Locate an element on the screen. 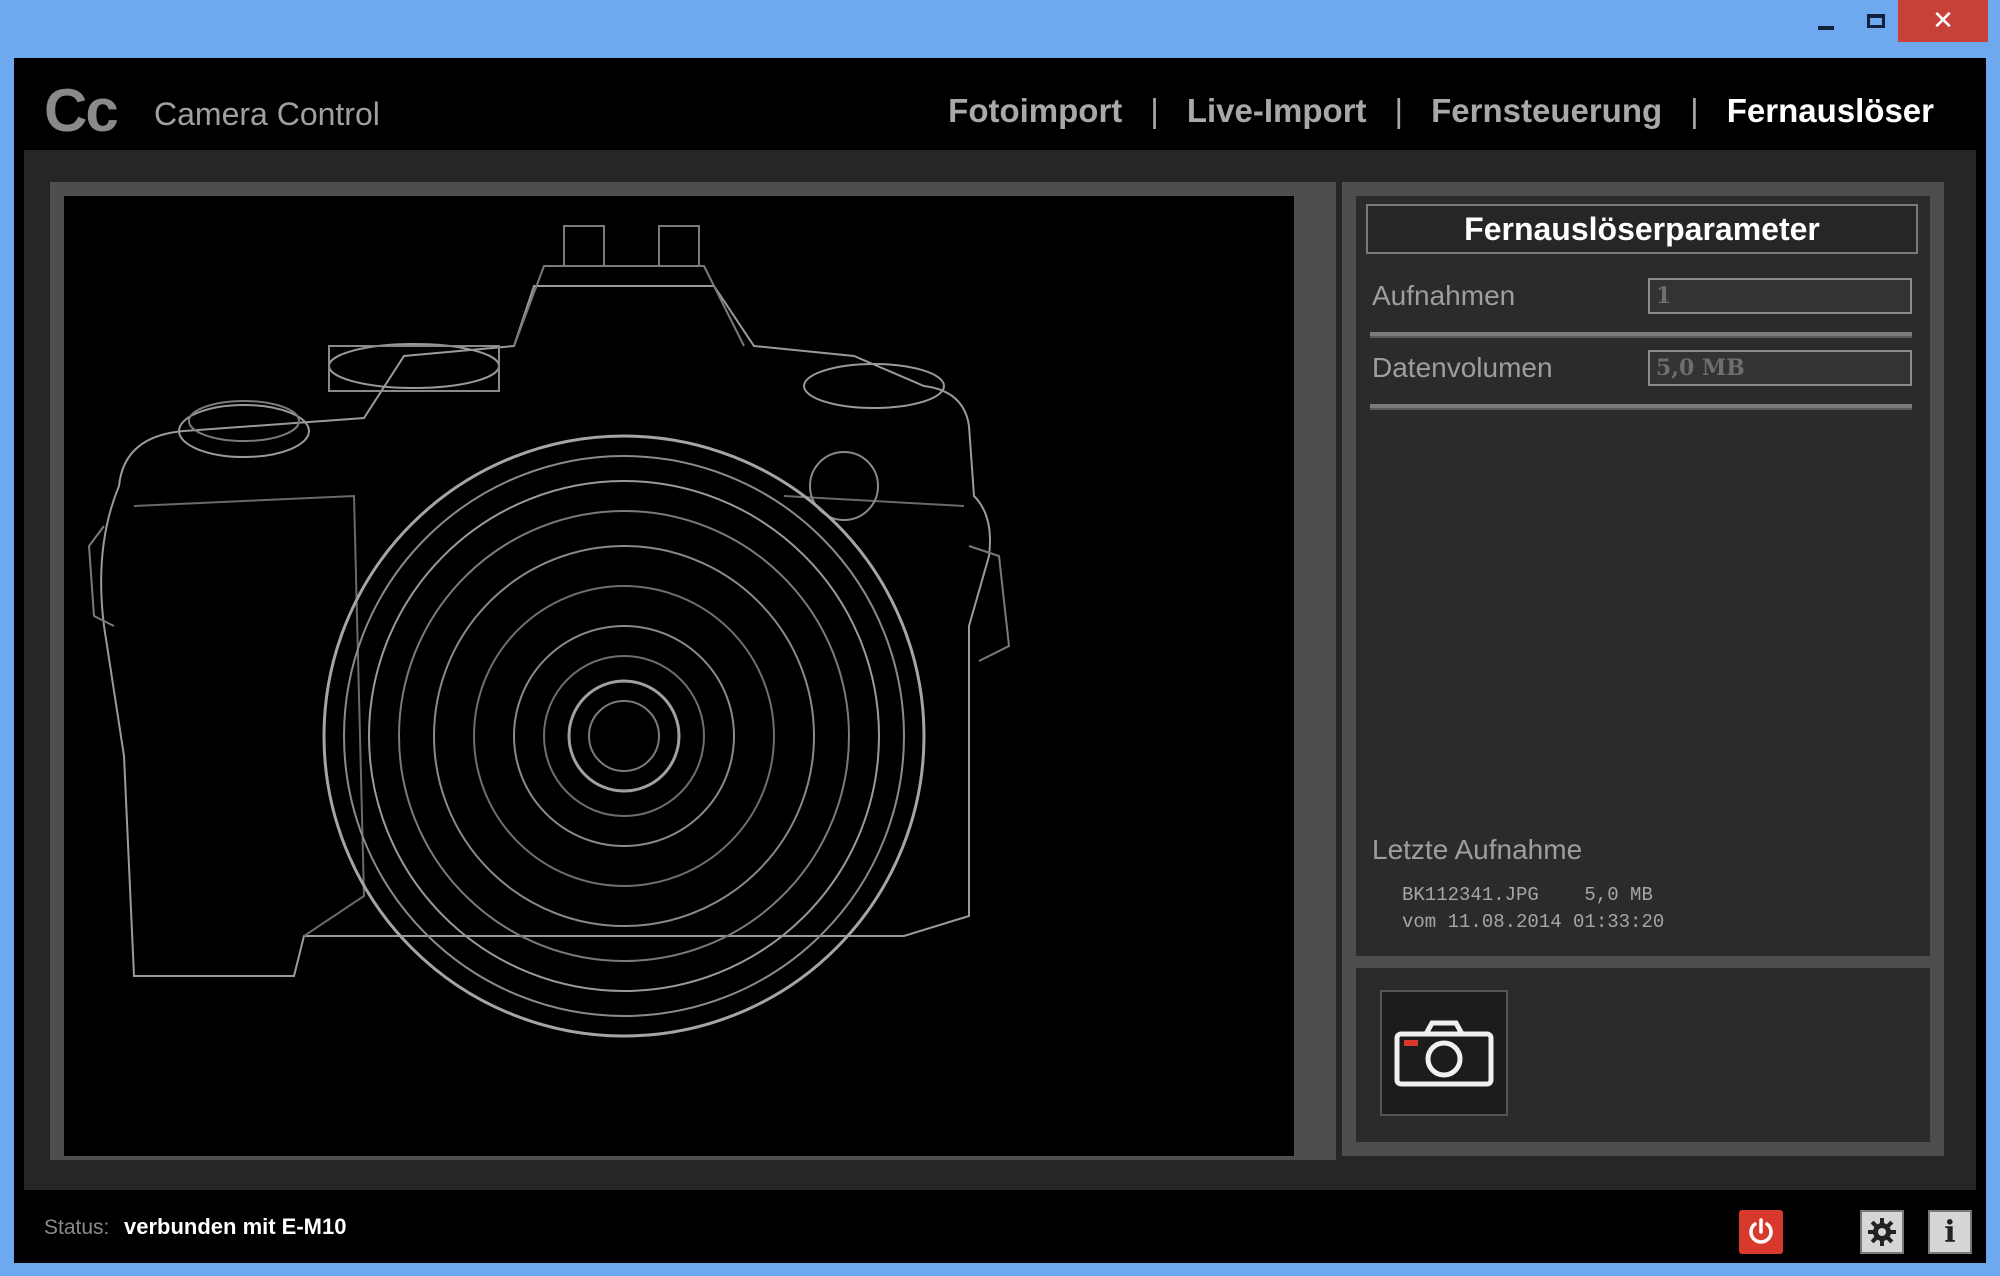 The image size is (2000, 1276). power-icon is located at coordinates (1761, 1231).